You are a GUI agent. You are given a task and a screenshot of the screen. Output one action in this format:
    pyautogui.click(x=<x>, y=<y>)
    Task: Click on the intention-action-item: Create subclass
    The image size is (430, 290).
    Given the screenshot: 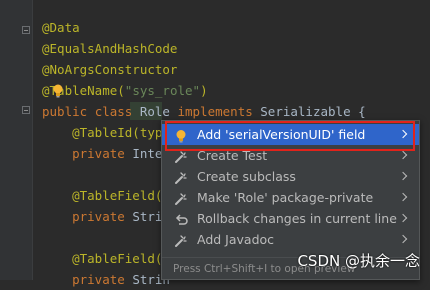 What is the action you would take?
    pyautogui.click(x=290, y=176)
    